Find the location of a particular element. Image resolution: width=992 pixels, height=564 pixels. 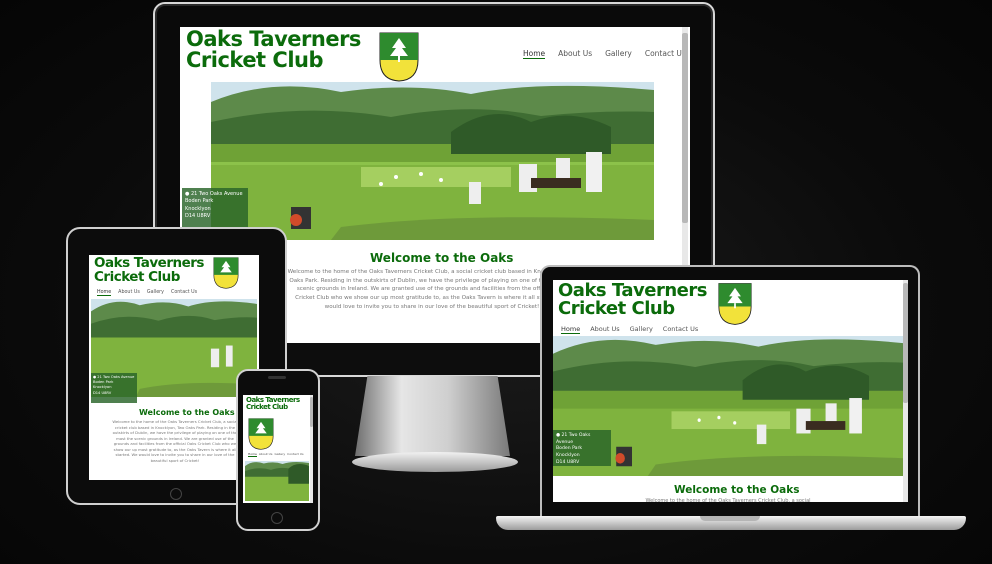

phone-speaker is located at coordinates (277, 377).